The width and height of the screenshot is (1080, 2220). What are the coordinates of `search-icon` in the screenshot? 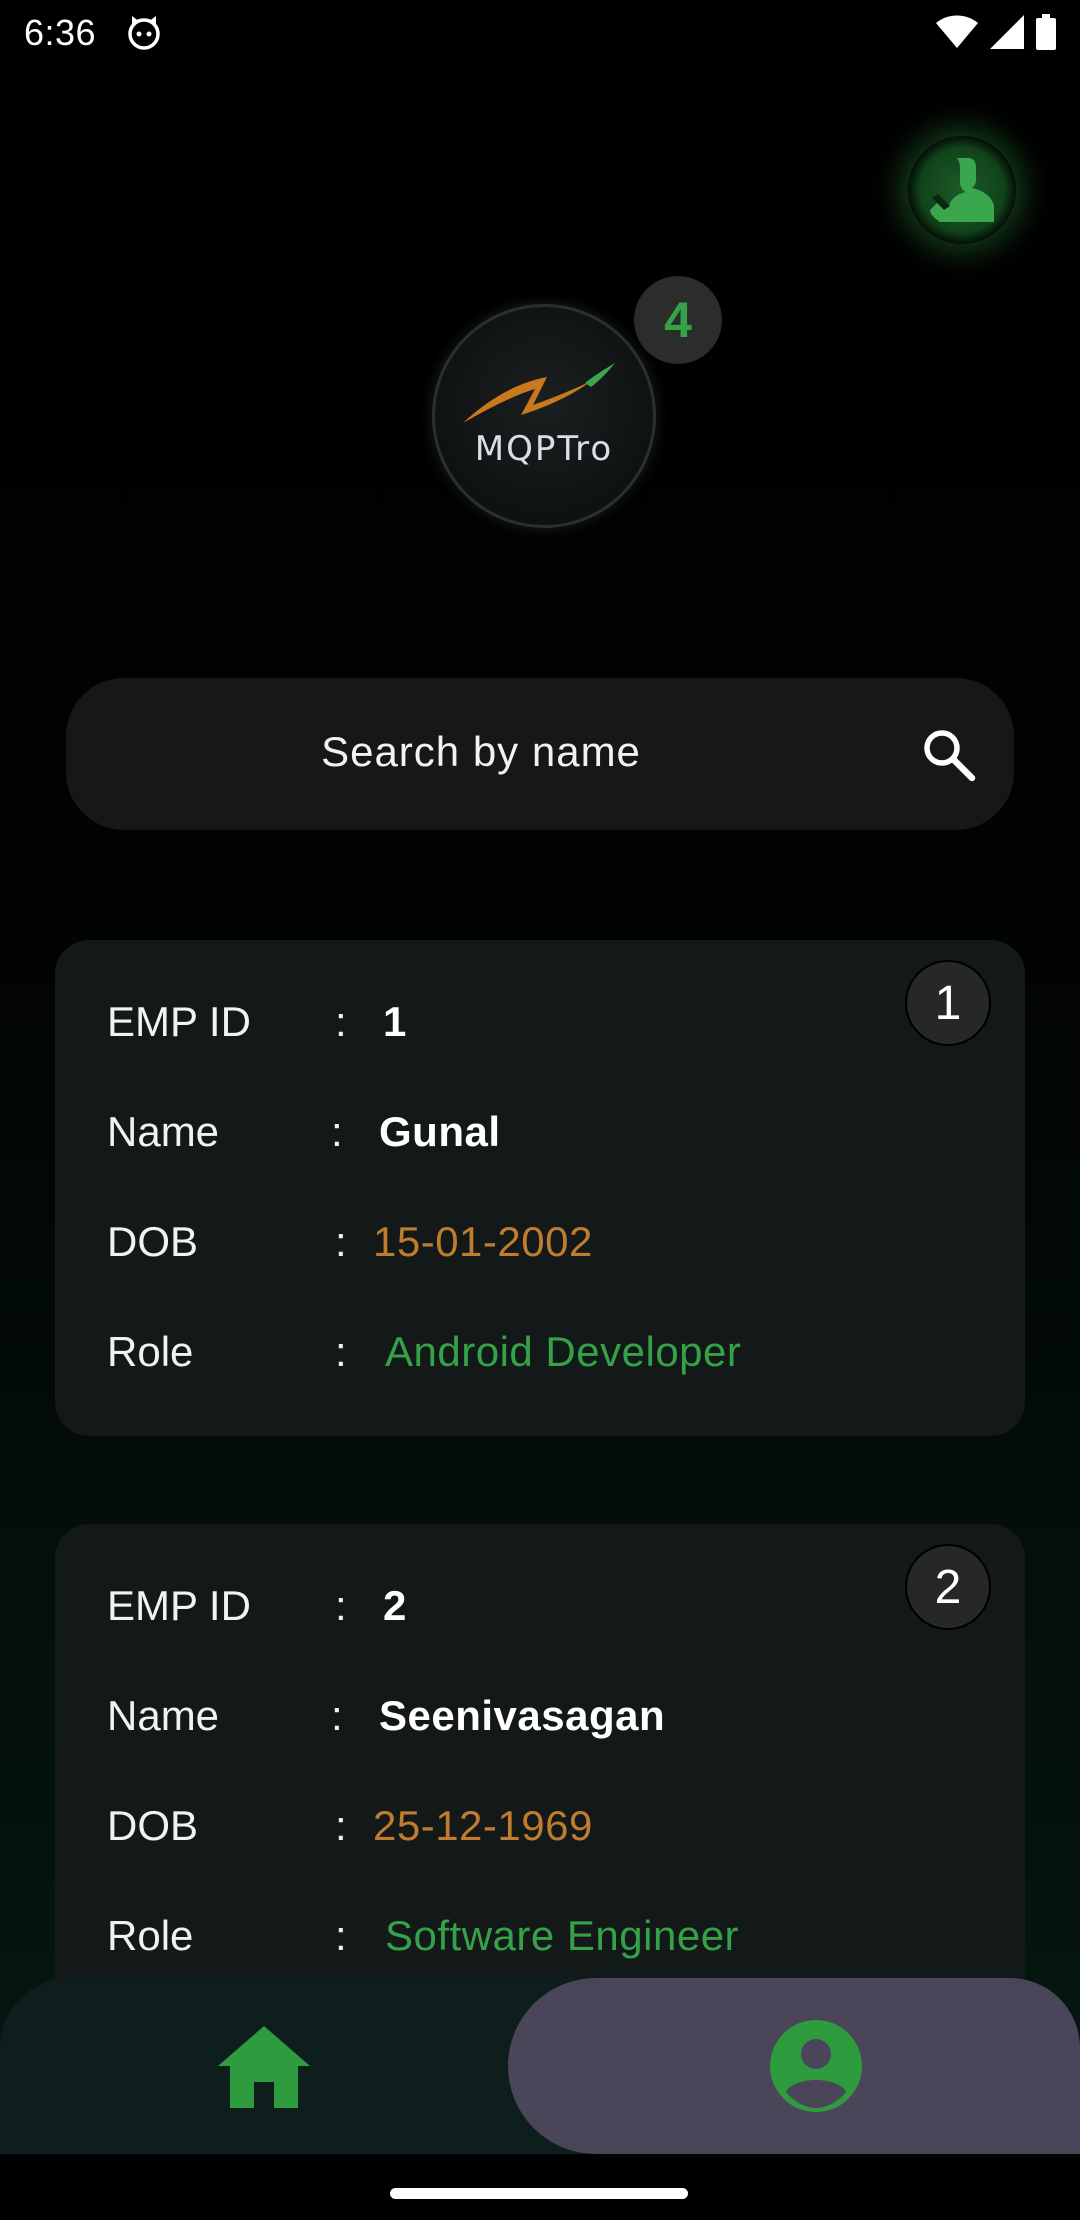 It's located at (948, 754).